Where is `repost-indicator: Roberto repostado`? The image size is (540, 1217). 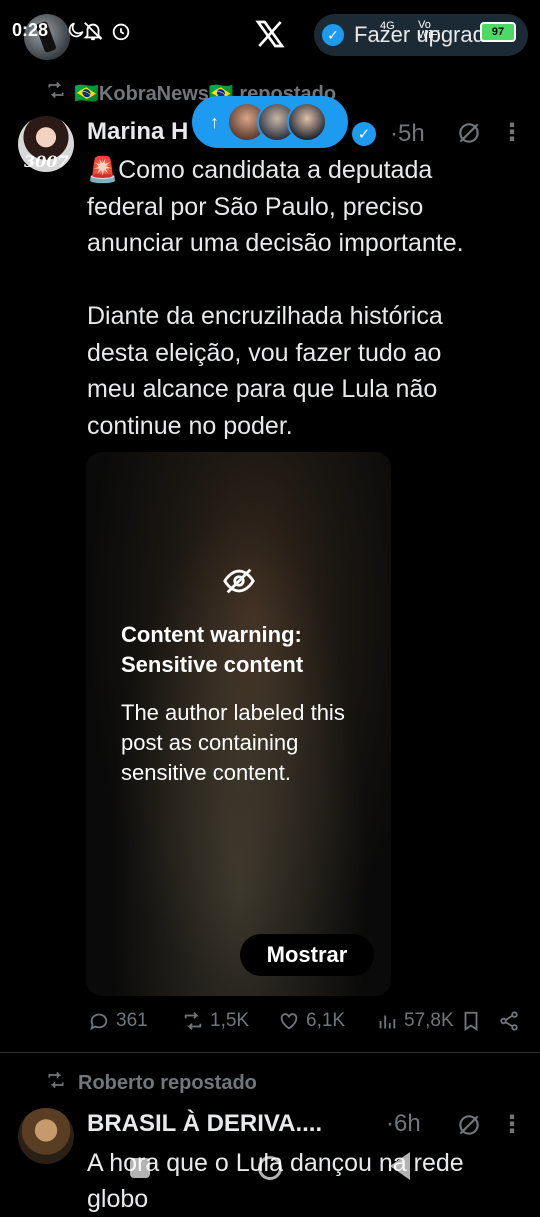 repost-indicator: Roberto repostado is located at coordinates (151, 1083).